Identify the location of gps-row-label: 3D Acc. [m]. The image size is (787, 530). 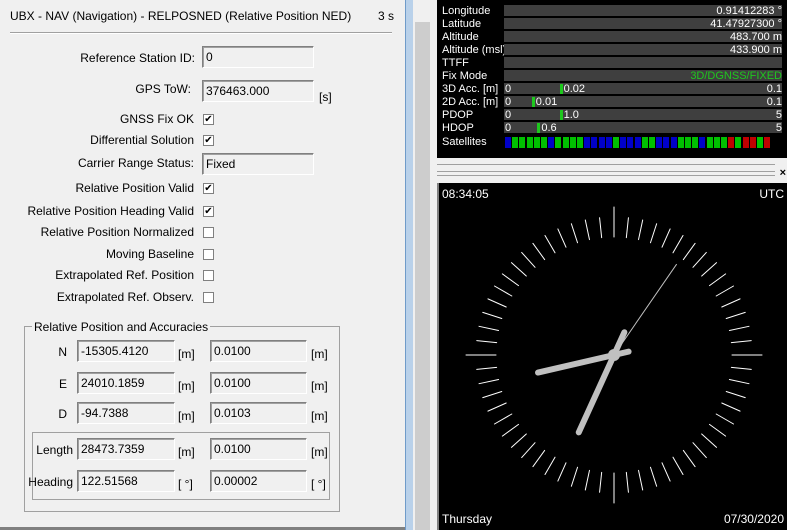
(470, 89).